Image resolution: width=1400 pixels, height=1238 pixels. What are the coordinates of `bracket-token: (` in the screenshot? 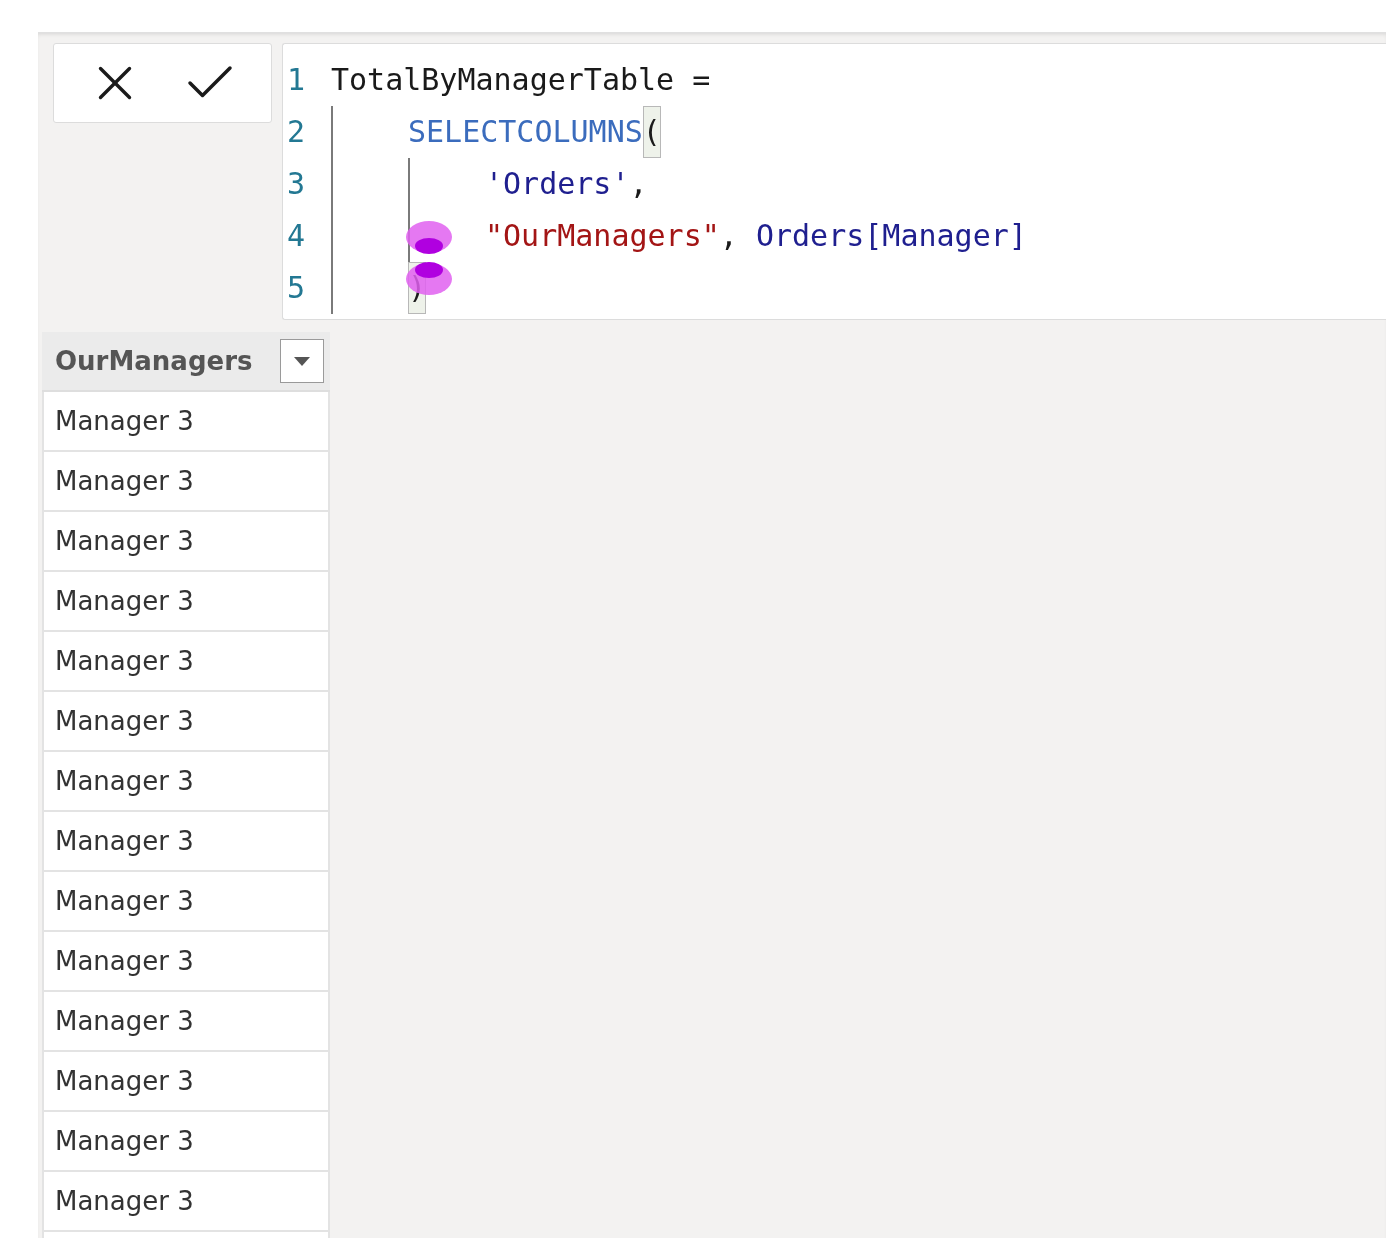 It's located at (651, 132).